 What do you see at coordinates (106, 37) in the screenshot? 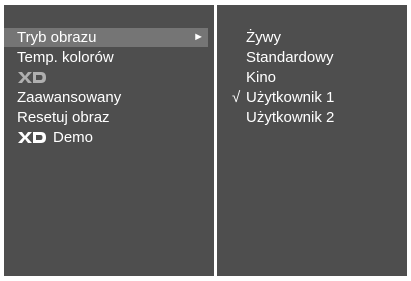
I see `menu-item-picture-mode: Tryb obrazu ►` at bounding box center [106, 37].